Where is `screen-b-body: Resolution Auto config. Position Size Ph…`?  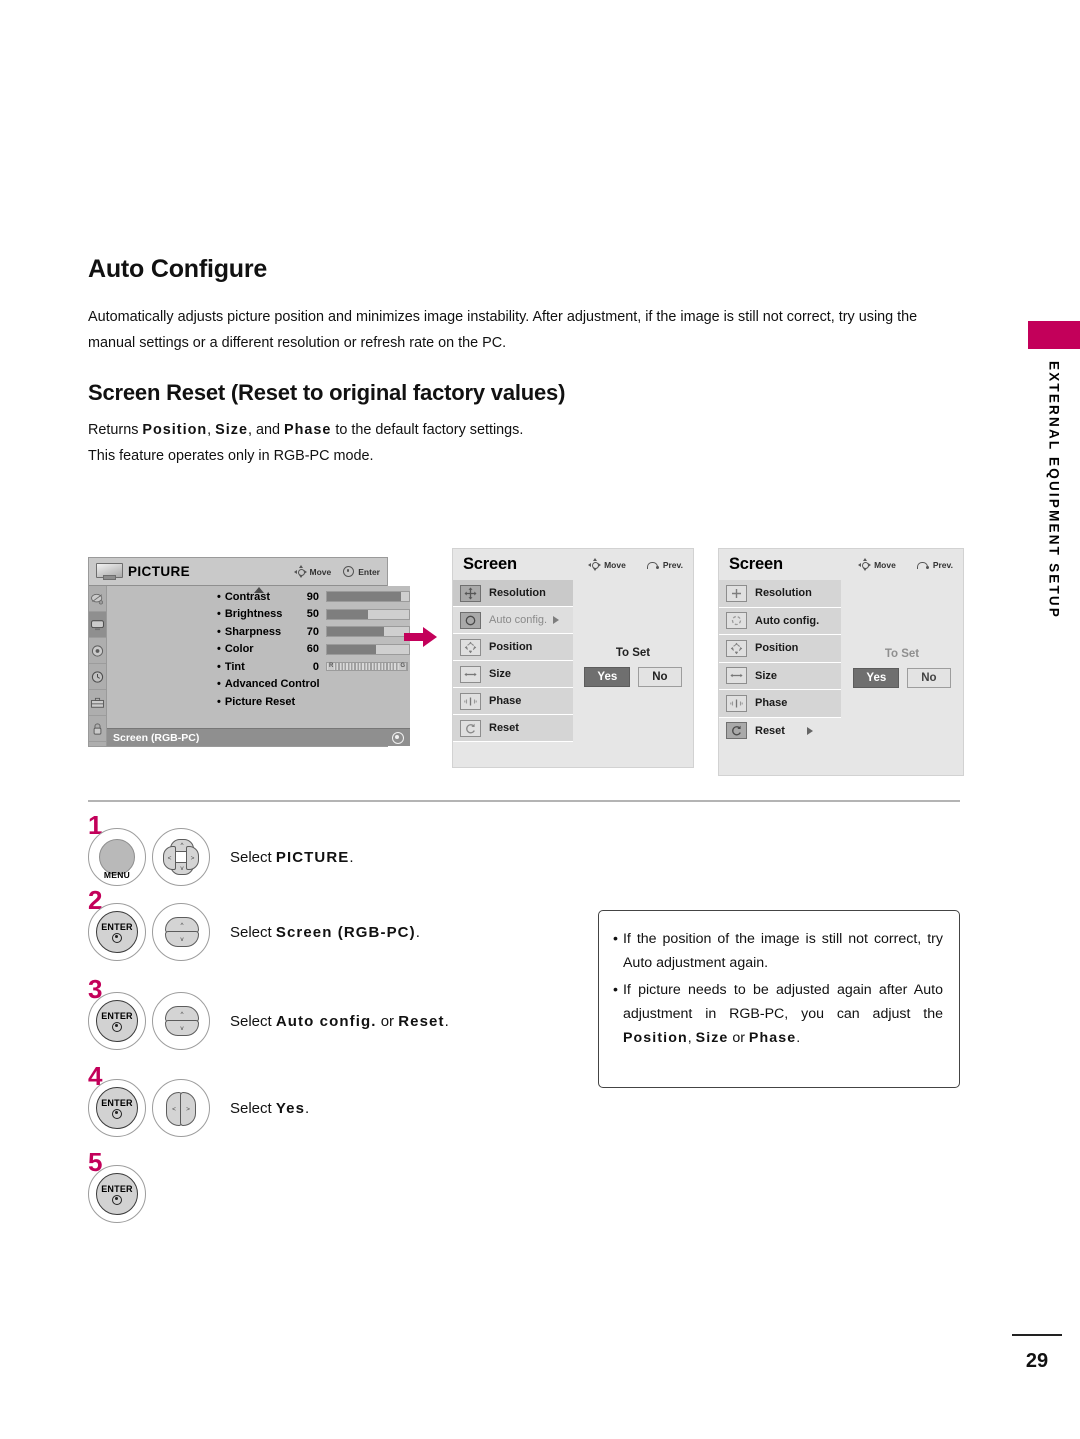
screen-b-body: Resolution Auto config. Position Size Ph… is located at coordinates (841, 677).